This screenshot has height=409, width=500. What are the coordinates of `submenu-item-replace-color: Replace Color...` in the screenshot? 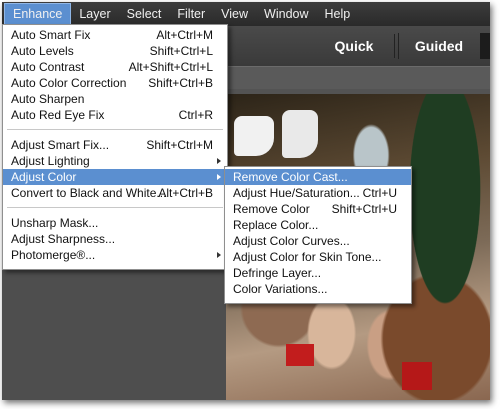 It's located at (318, 225).